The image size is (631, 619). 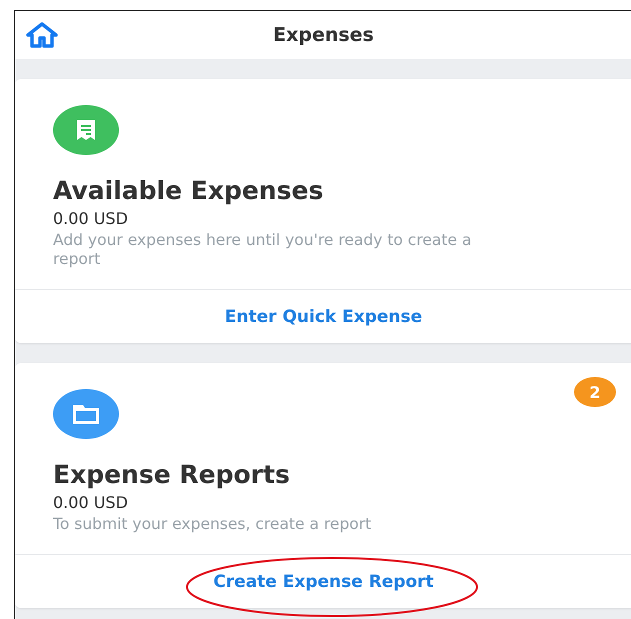 I want to click on card-description: Add your expenses here until you're ready to create a report, so click(x=262, y=250).